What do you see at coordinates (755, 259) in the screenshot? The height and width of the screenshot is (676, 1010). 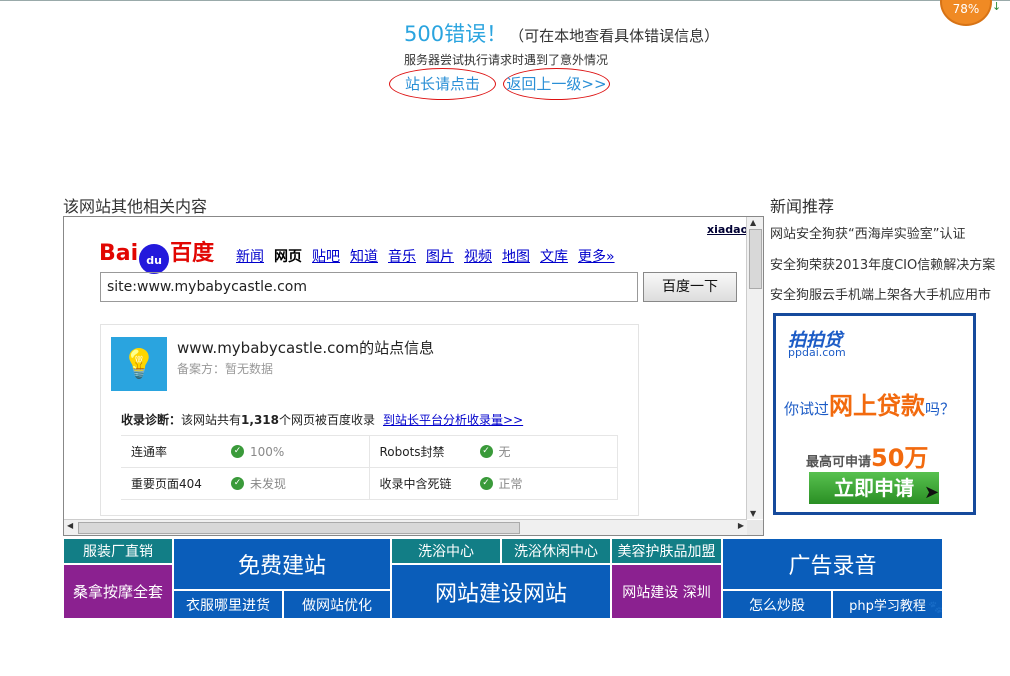 I see `vertical-scroll-thumb` at bounding box center [755, 259].